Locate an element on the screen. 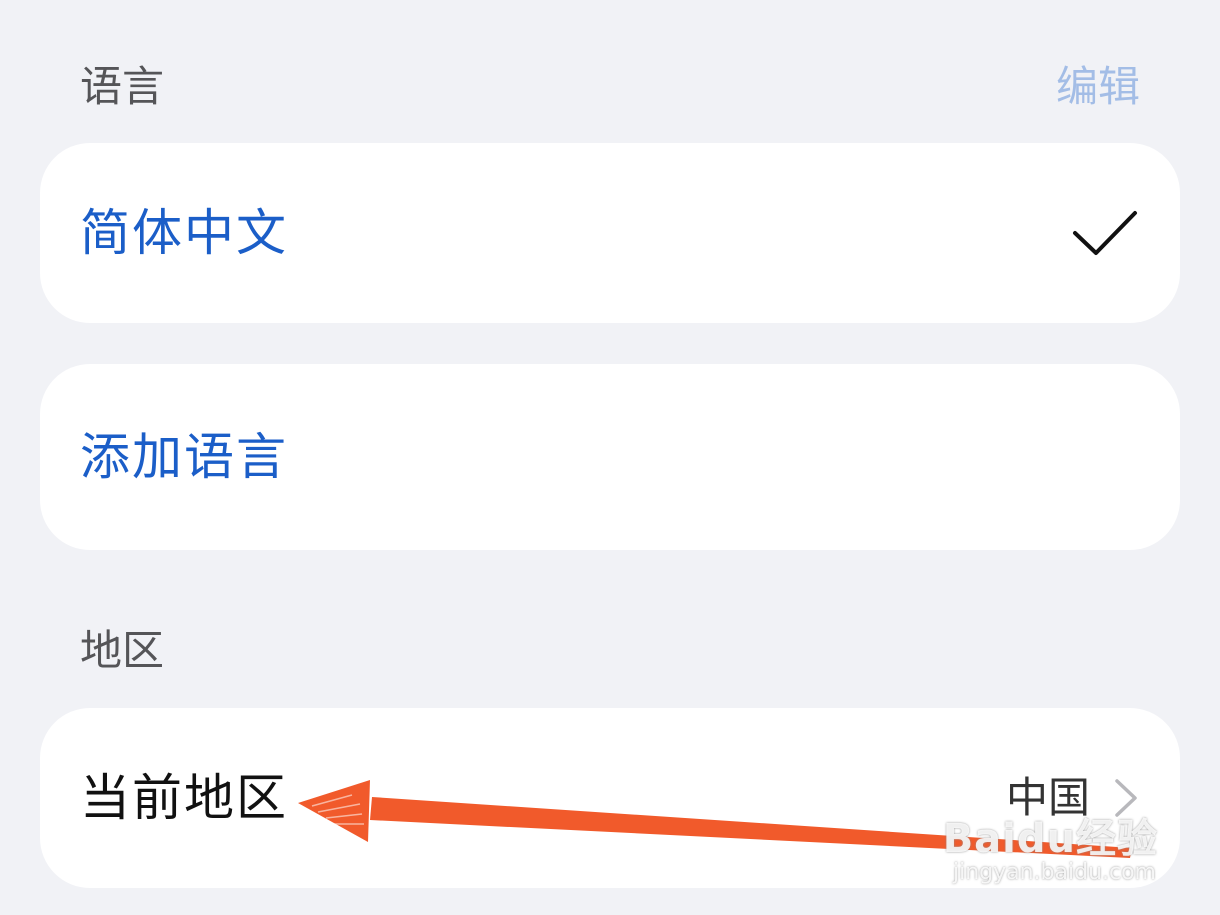  language-item-label: 简体中文 is located at coordinates (184, 233).